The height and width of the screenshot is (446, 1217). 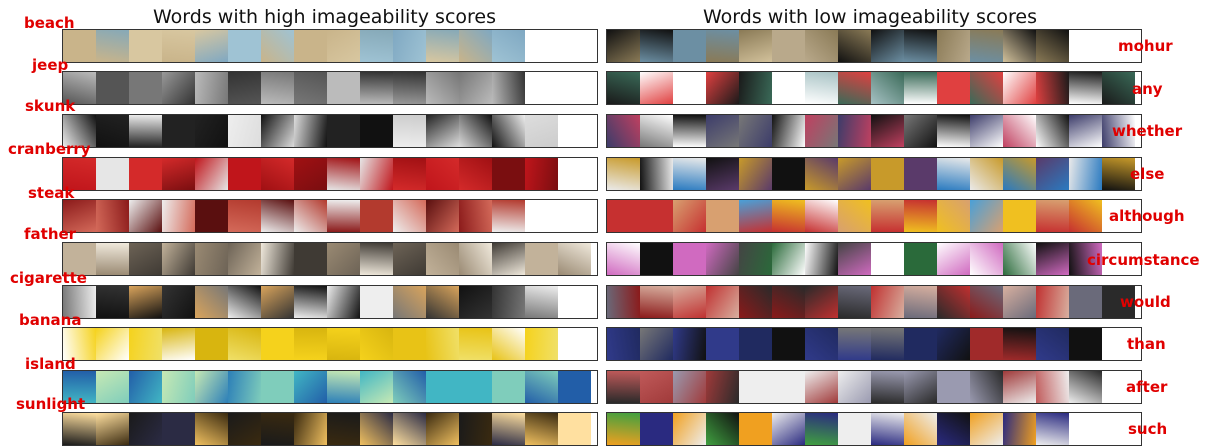 What do you see at coordinates (330, 259) in the screenshot?
I see `left-image-strip-father` at bounding box center [330, 259].